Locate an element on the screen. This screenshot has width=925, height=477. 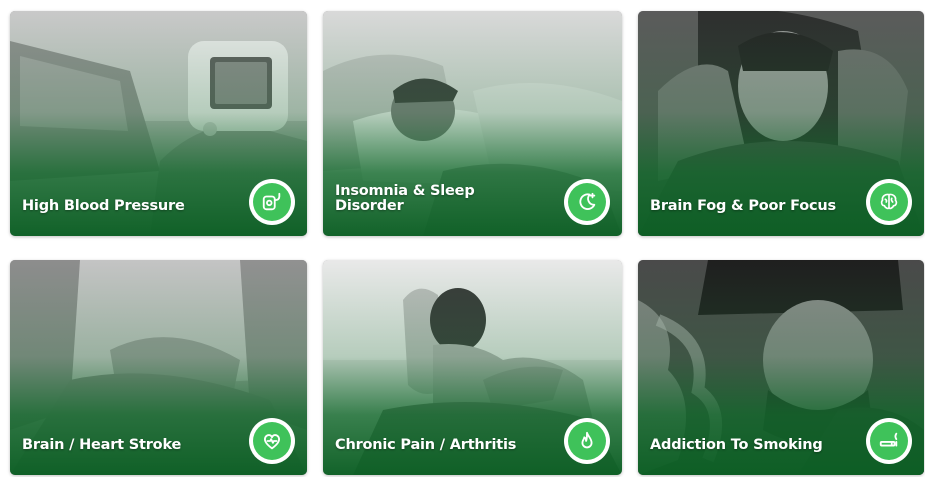
cigarette-icon is located at coordinates (889, 441).